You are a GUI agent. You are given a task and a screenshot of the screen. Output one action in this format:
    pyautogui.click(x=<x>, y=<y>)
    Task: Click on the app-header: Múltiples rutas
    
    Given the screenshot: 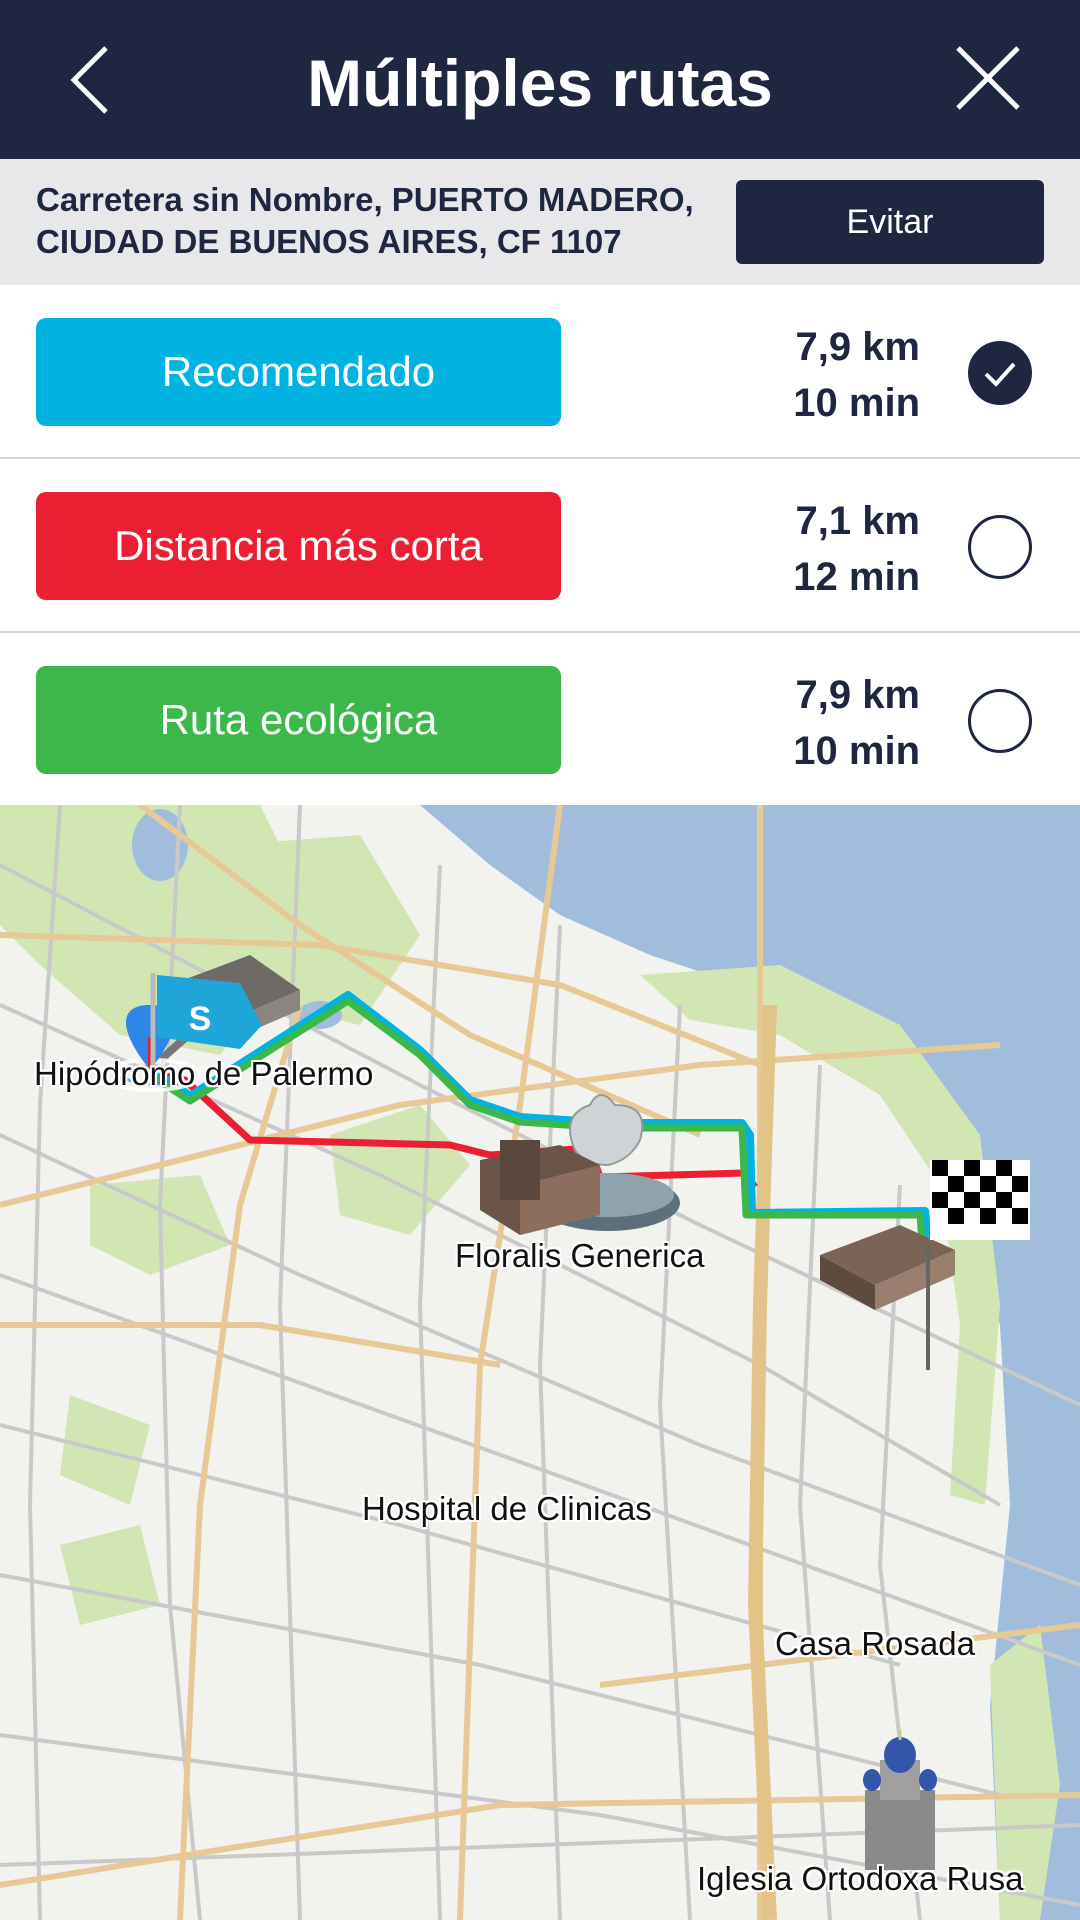 What is the action you would take?
    pyautogui.click(x=540, y=79)
    